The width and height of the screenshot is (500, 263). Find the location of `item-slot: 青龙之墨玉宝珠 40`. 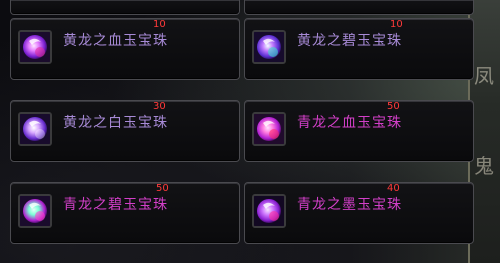

item-slot: 青龙之墨玉宝珠 40 is located at coordinates (359, 213).